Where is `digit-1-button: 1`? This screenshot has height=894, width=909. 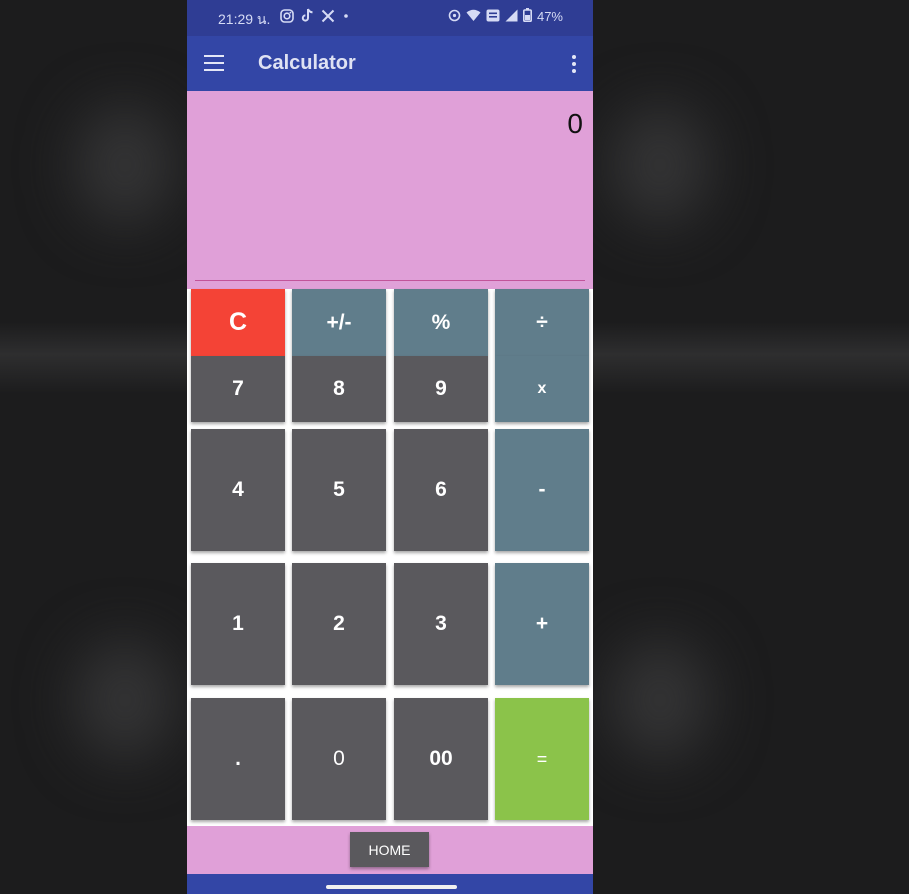 digit-1-button: 1 is located at coordinates (238, 624).